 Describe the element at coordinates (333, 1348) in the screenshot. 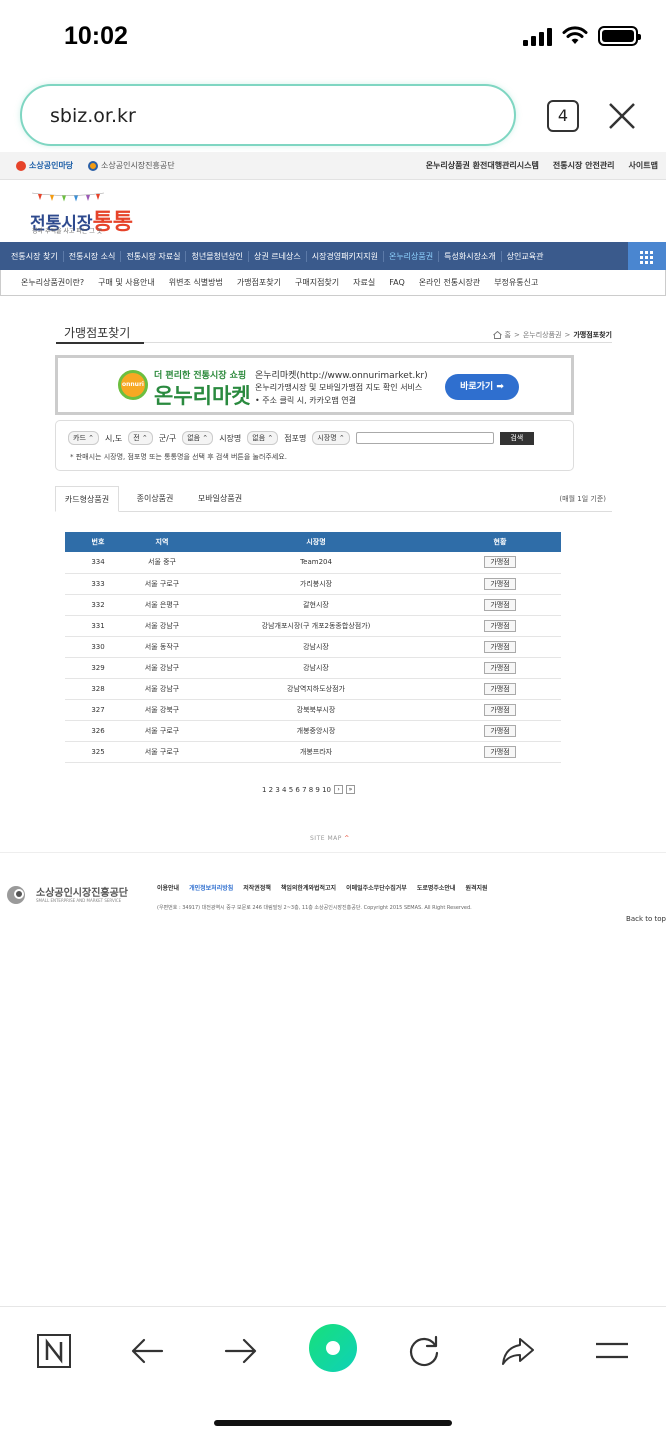

I see `green-home-icon` at that location.